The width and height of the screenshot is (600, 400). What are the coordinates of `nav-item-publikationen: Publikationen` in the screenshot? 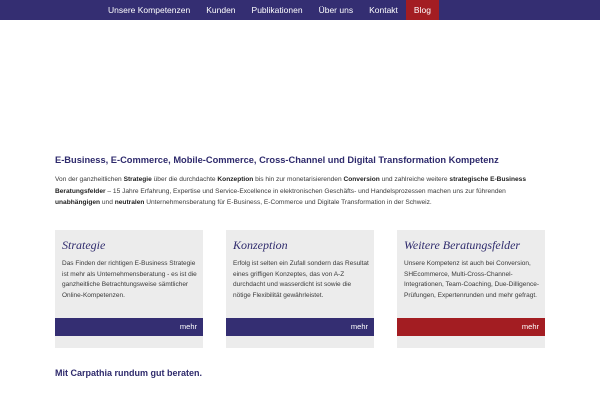 It's located at (277, 10).